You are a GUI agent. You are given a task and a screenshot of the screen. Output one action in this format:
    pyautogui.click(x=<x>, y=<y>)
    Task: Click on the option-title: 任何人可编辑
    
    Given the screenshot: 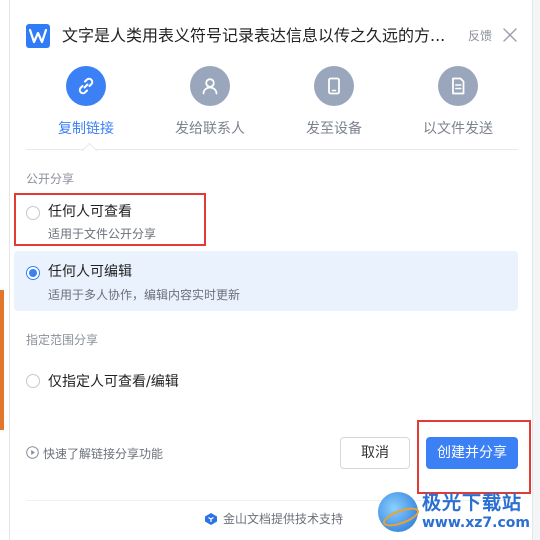 What is the action you would take?
    pyautogui.click(x=90, y=272)
    